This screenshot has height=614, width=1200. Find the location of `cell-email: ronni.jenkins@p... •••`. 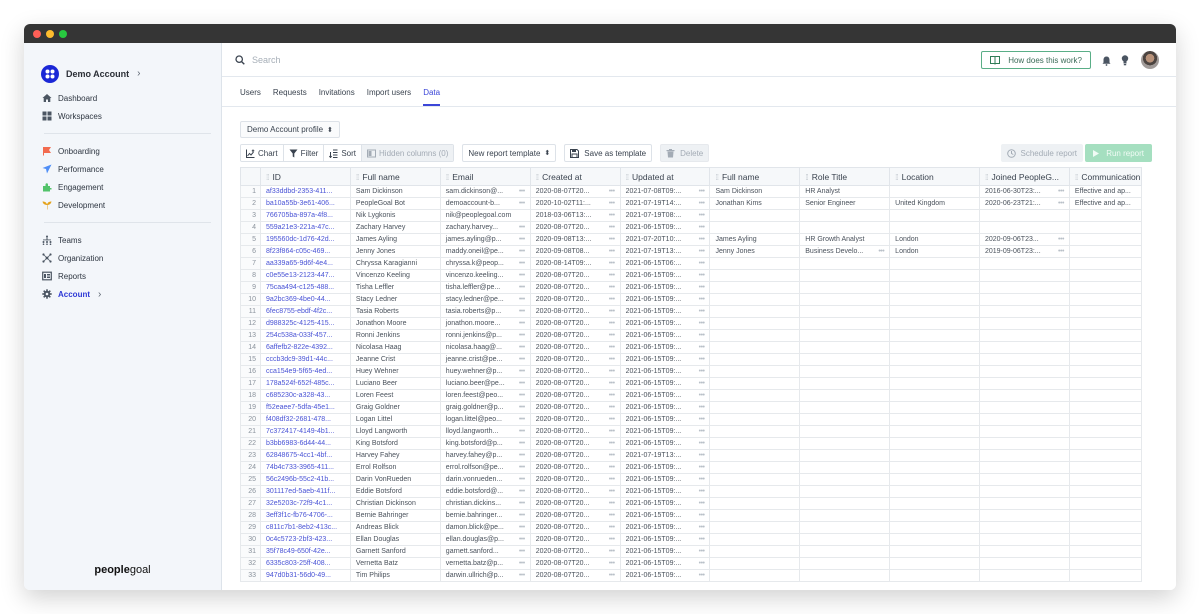

cell-email: ronni.jenkins@p... ••• is located at coordinates (485, 335).